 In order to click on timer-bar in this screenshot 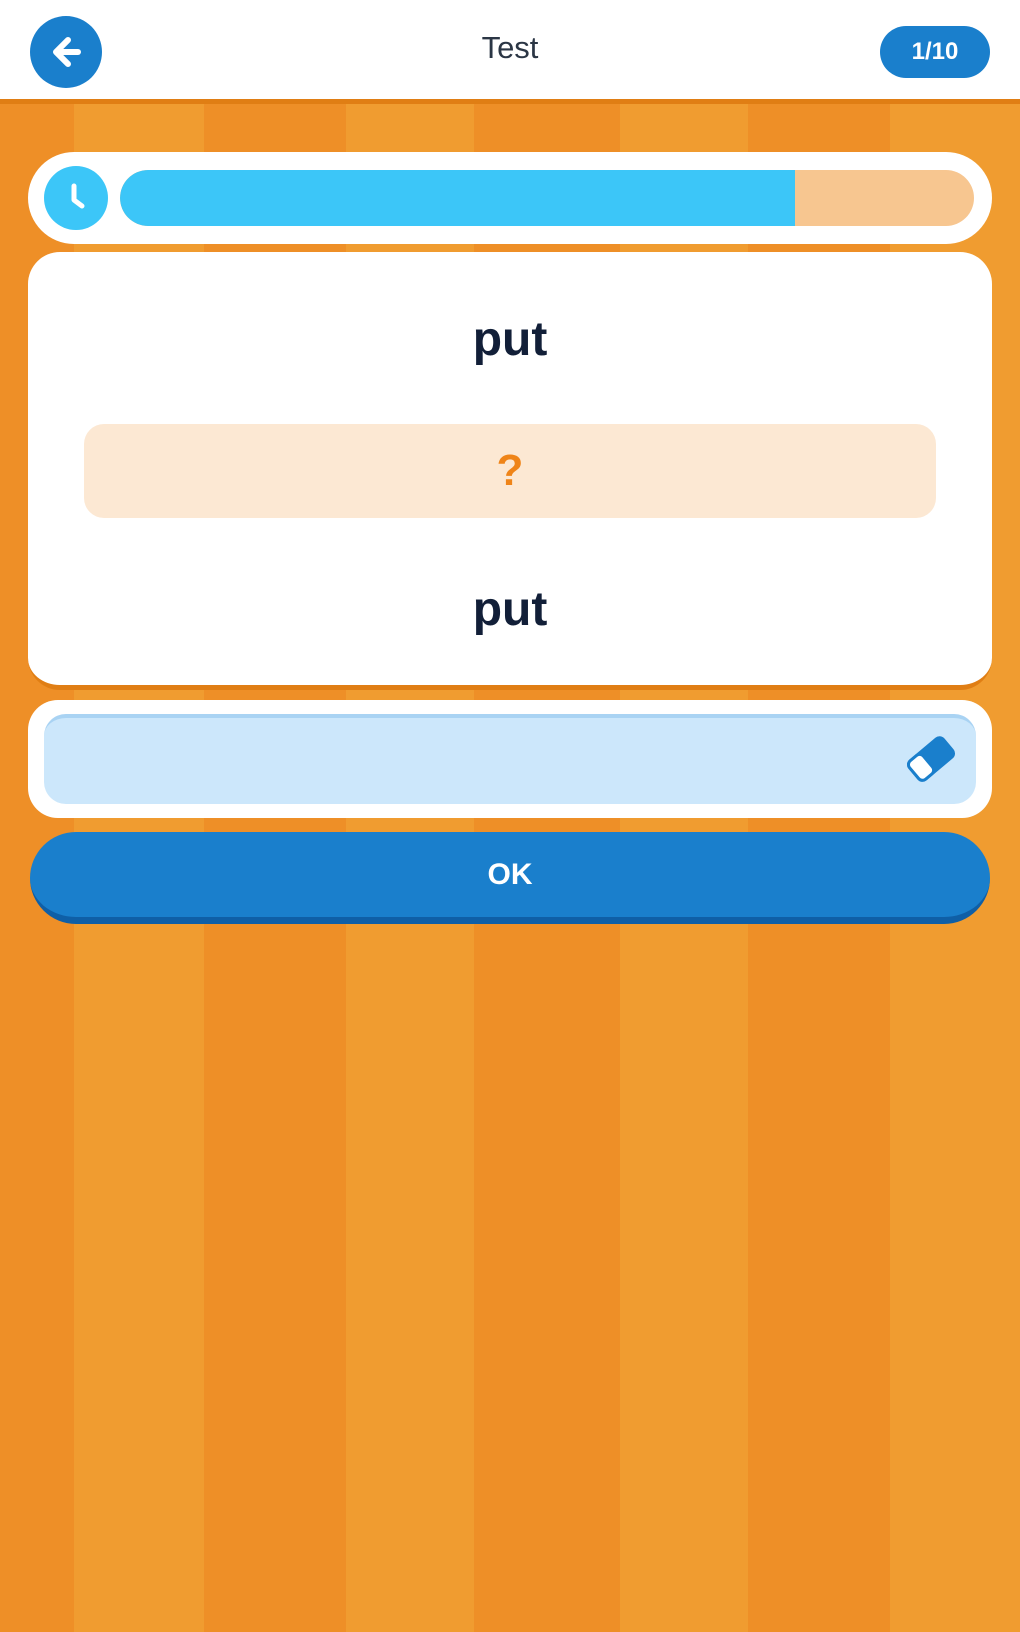, I will do `click(510, 198)`.